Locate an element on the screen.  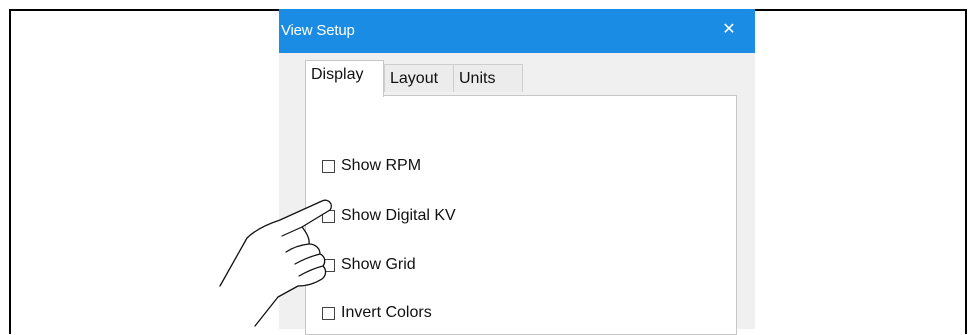
show-grid-label: Show Grid is located at coordinates (378, 264).